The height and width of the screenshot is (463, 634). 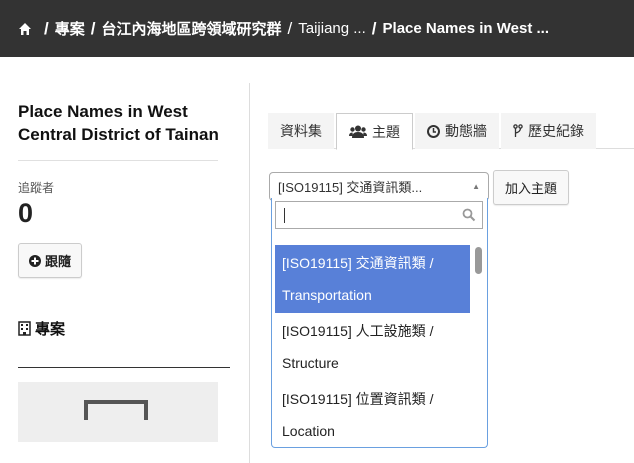 What do you see at coordinates (24, 328) in the screenshot?
I see `building-icon` at bounding box center [24, 328].